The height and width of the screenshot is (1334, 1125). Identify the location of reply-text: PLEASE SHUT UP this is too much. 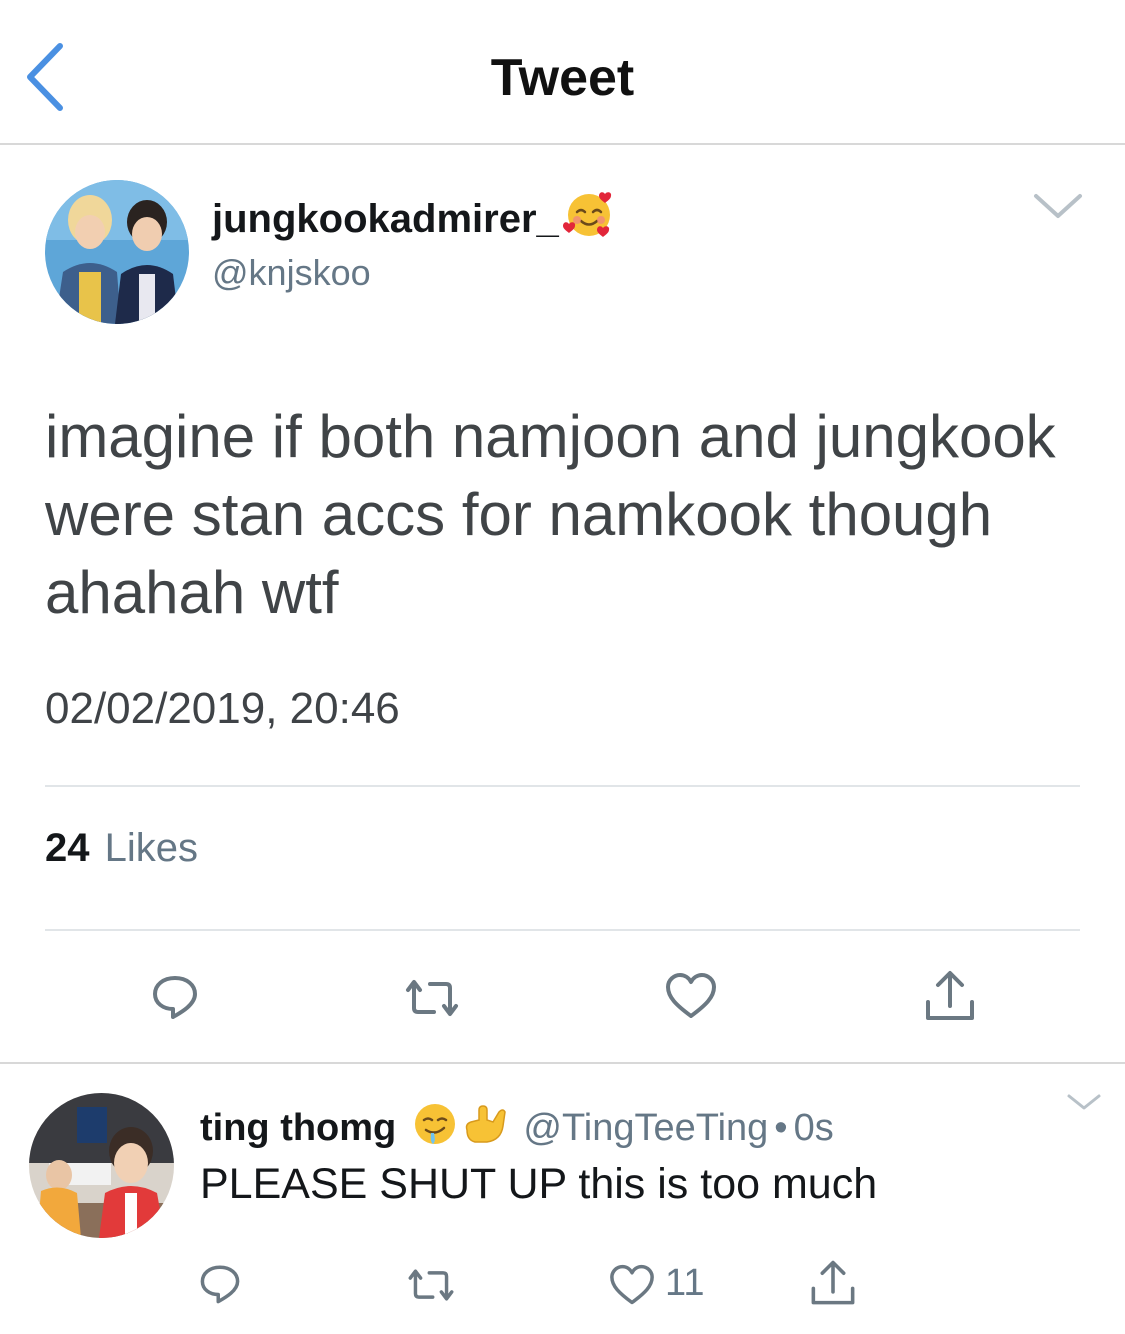
(539, 1184).